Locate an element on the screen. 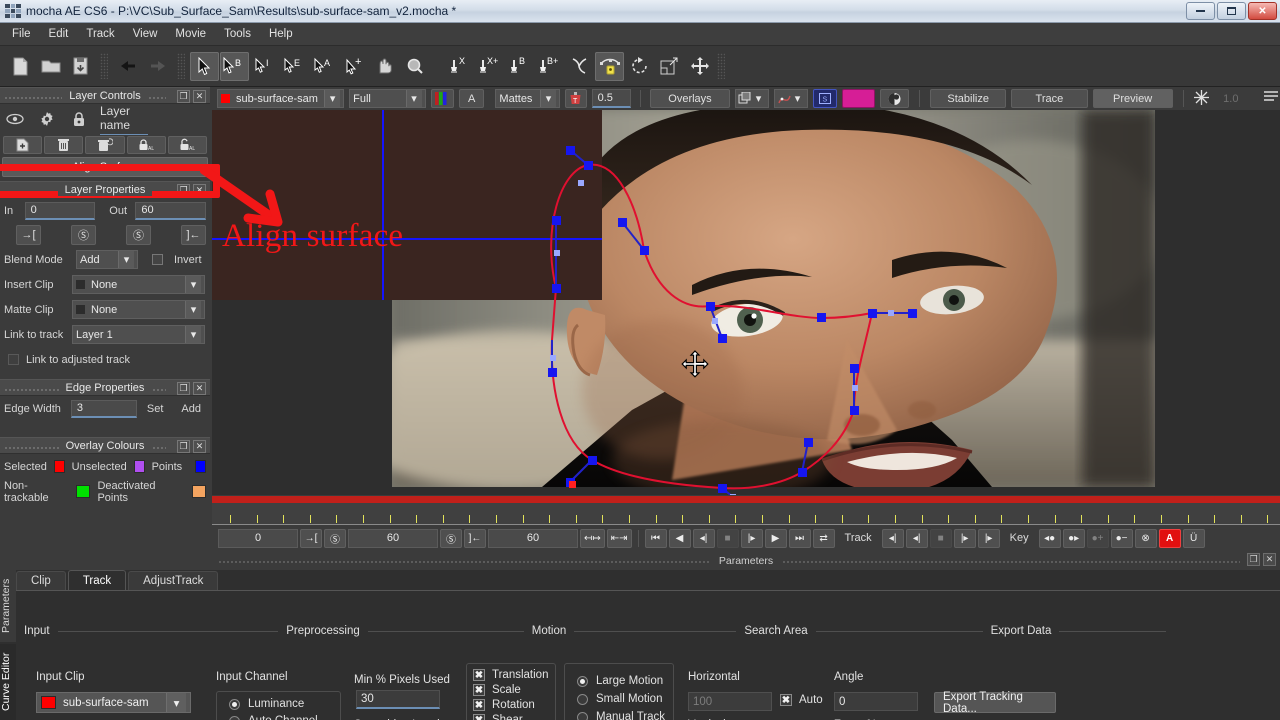  mode-small-motion: Small Motion is located at coordinates (619, 696).